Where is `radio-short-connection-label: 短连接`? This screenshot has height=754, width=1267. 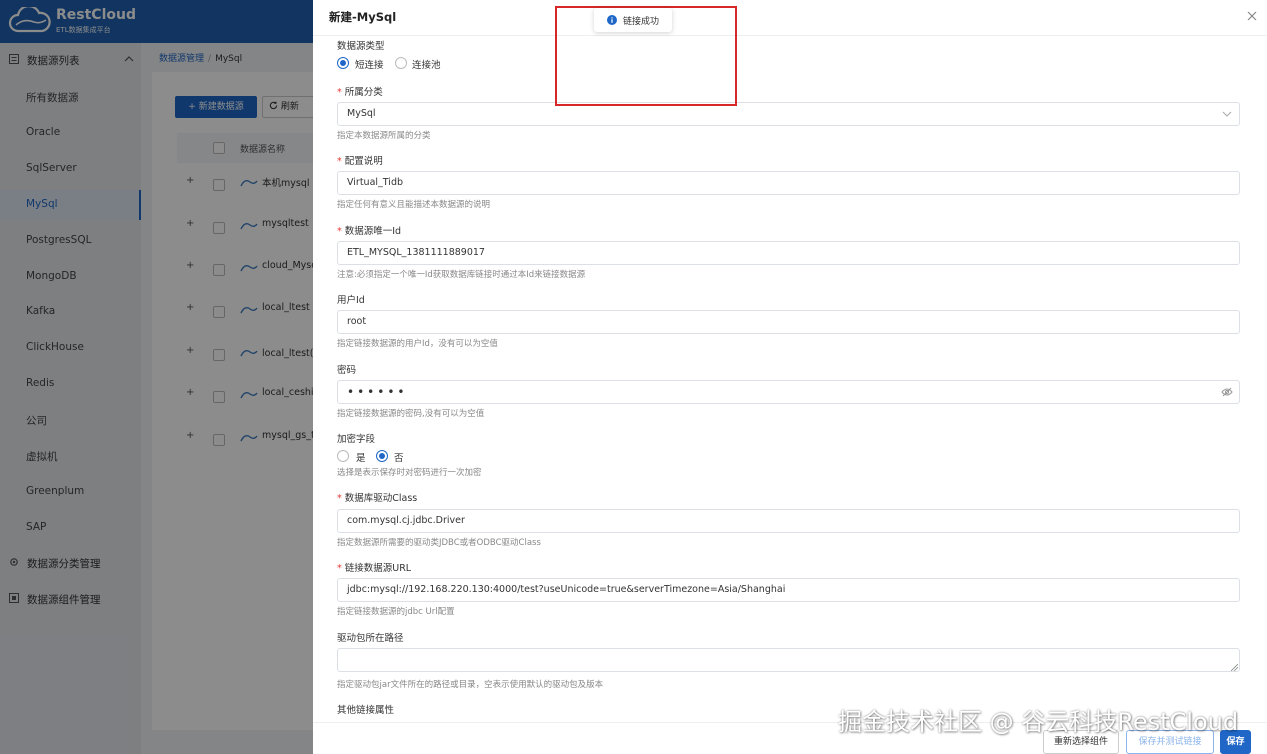 radio-short-connection-label: 短连接 is located at coordinates (369, 64).